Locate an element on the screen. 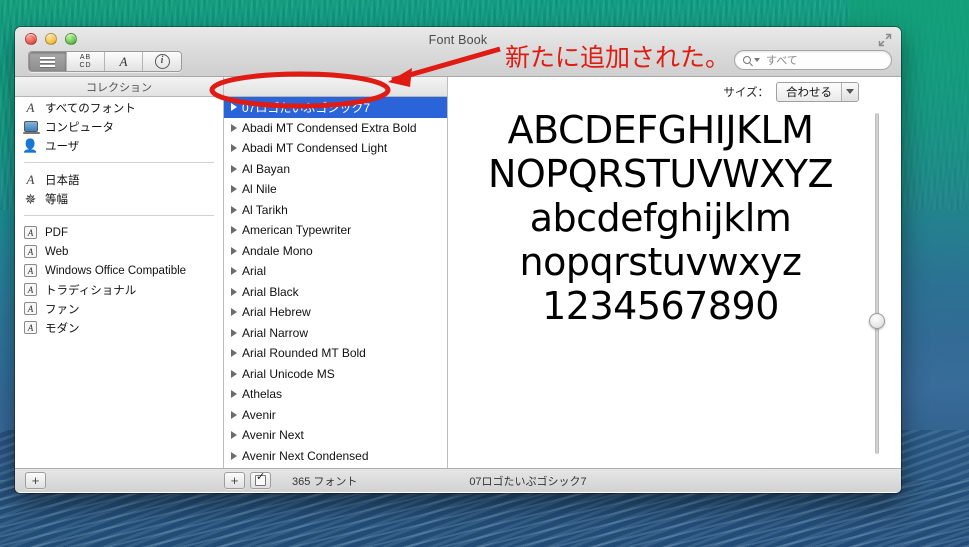 The image size is (969, 547). sidebar-item-modern: A モダン is located at coordinates (119, 327).